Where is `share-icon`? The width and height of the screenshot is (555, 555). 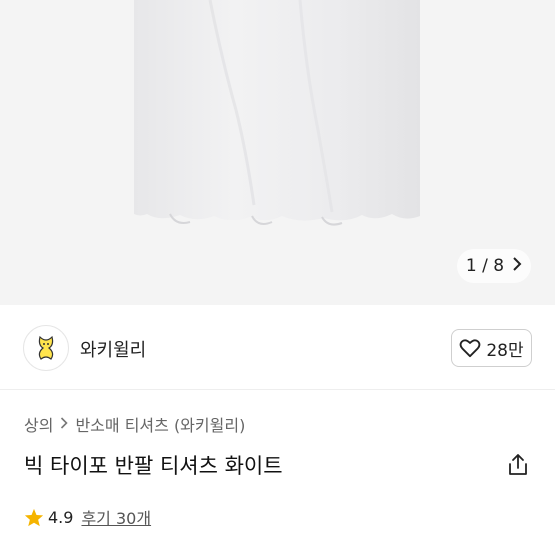
share-icon is located at coordinates (518, 464).